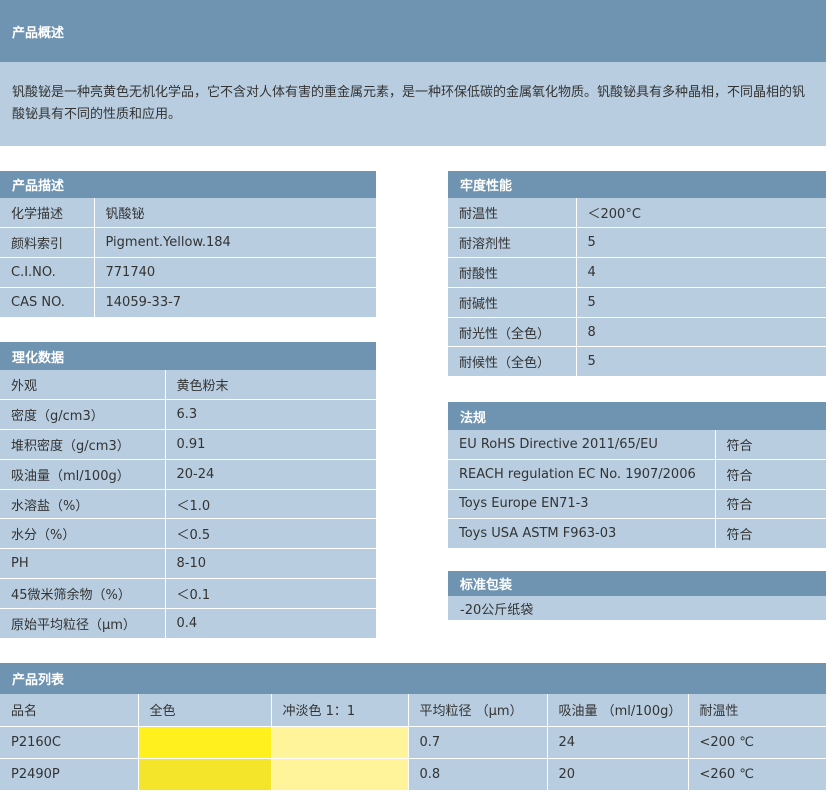  Describe the element at coordinates (512, 213) in the screenshot. I see `fastness-label: 耐温性` at that location.